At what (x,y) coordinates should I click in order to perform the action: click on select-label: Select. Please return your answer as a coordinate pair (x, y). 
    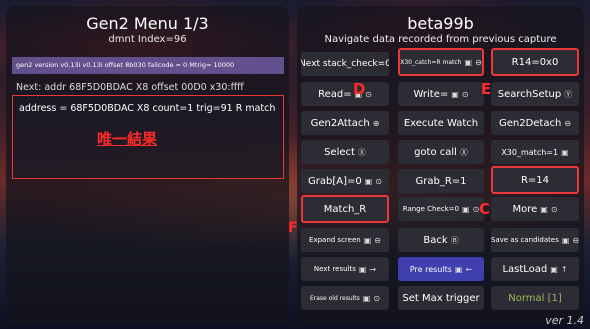
    Looking at the image, I should click on (339, 152).